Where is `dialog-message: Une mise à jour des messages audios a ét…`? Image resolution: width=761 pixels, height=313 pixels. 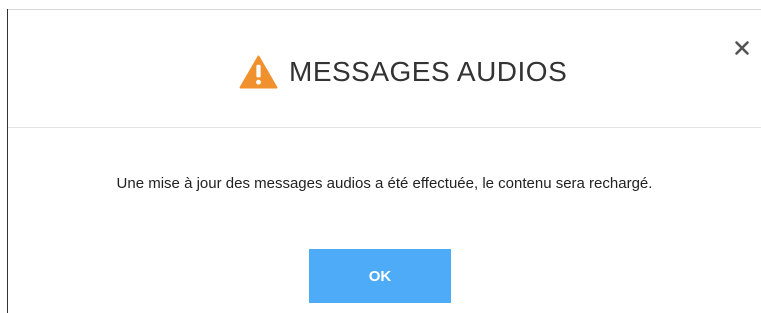
dialog-message: Une mise à jour des messages audios a ét… is located at coordinates (384, 183).